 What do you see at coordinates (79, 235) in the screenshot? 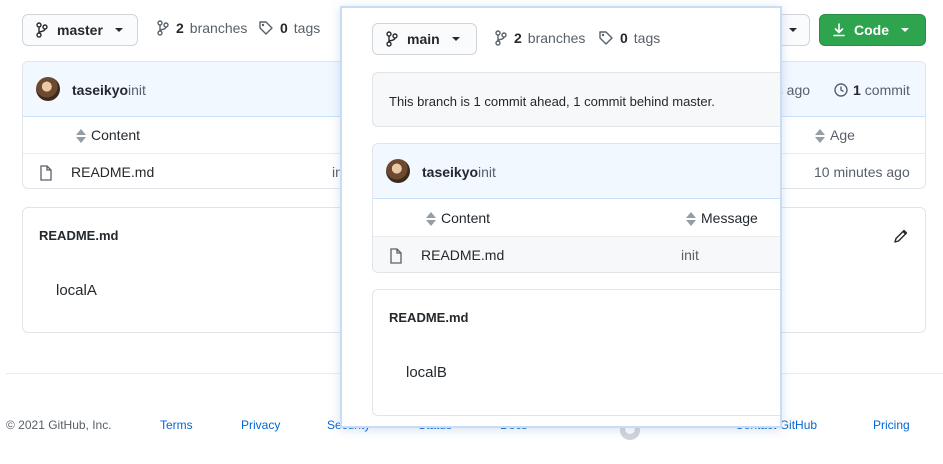
I see `readme-title: README.md` at bounding box center [79, 235].